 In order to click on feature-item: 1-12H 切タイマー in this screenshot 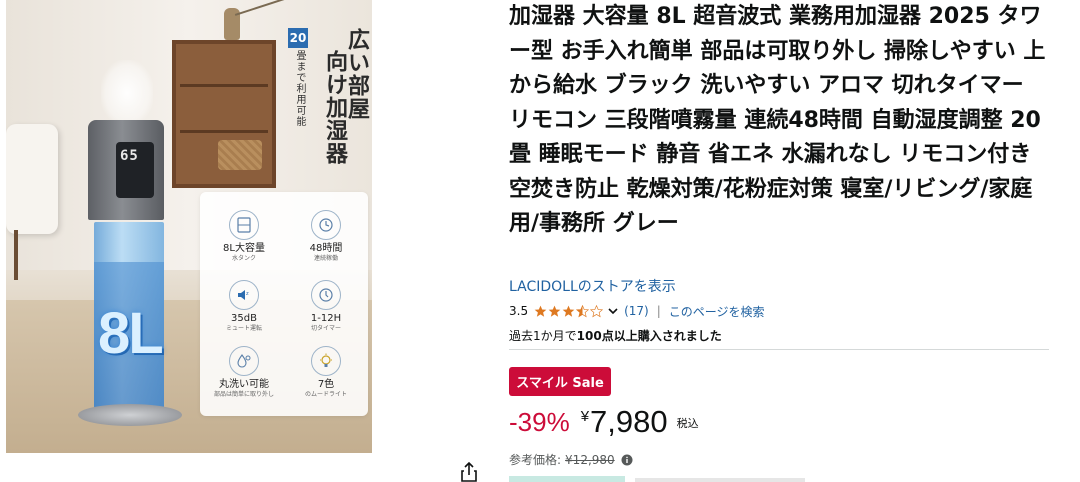, I will do `click(326, 306)`.